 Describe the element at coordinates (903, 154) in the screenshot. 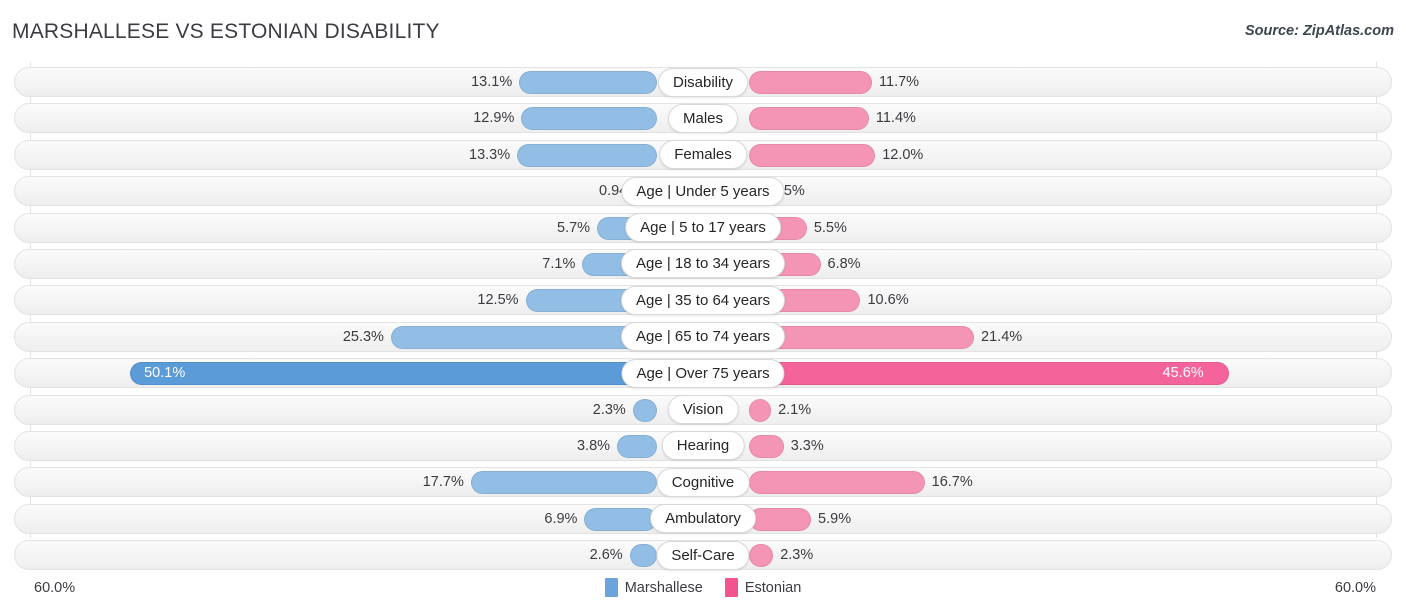

I see `value-label-estonian: 12.0%` at that location.